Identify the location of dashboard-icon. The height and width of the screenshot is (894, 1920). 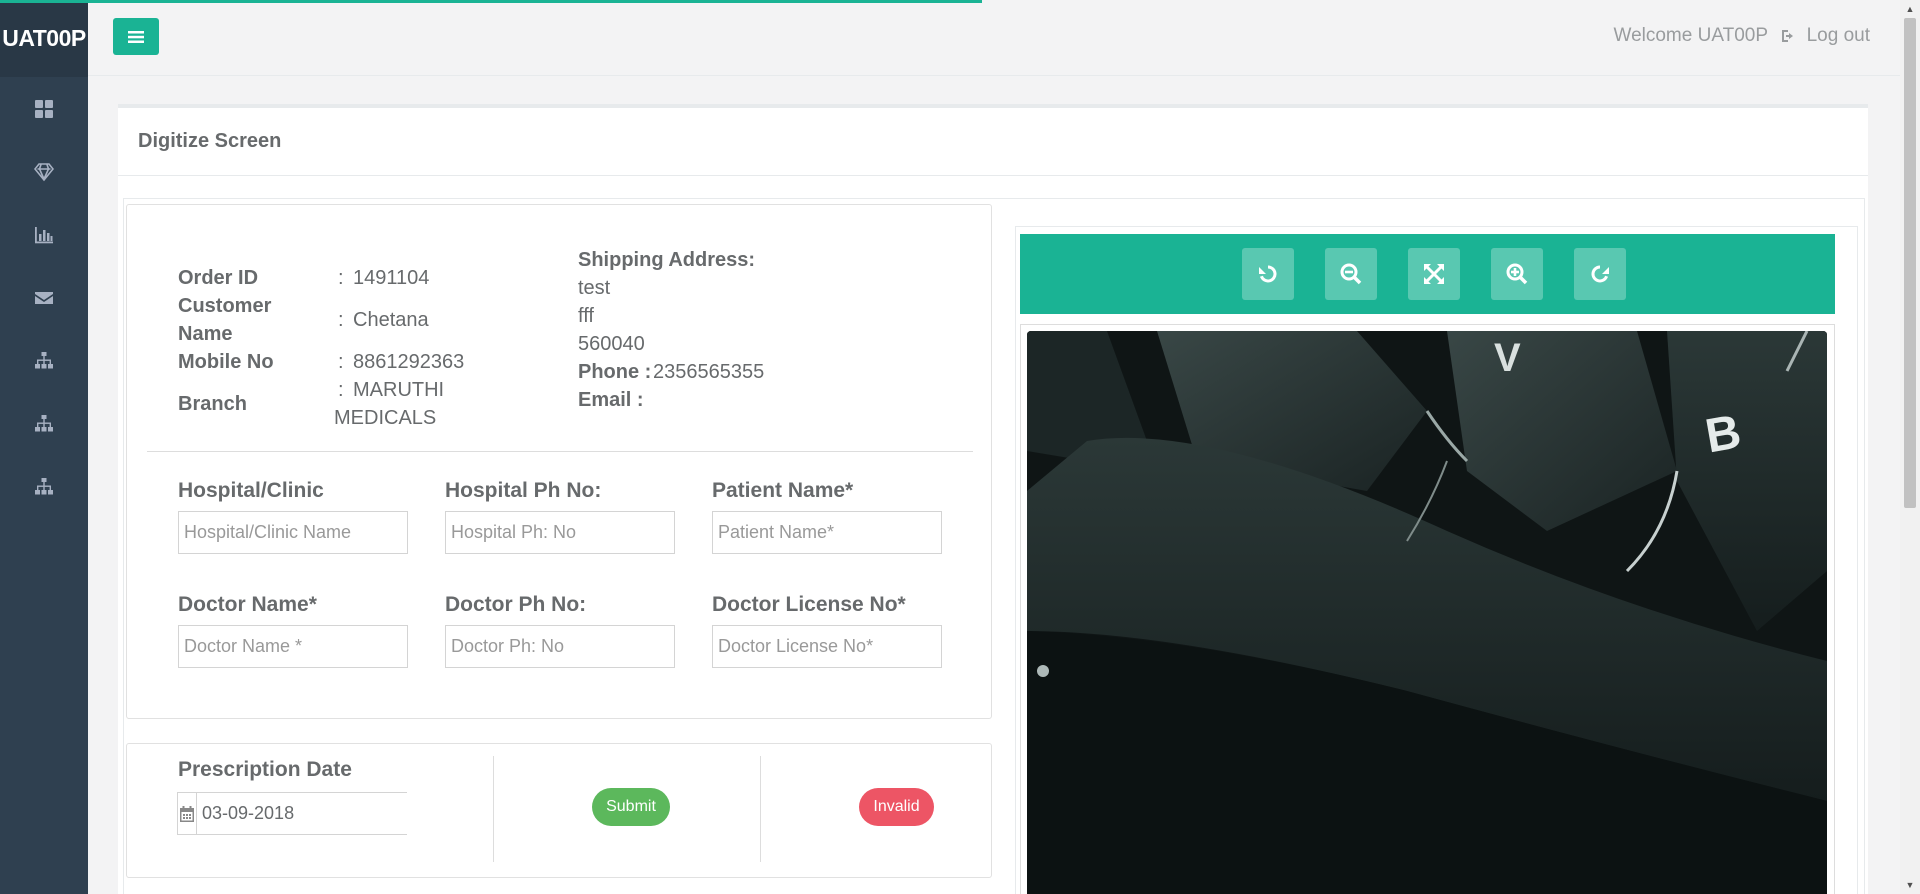
(44, 108).